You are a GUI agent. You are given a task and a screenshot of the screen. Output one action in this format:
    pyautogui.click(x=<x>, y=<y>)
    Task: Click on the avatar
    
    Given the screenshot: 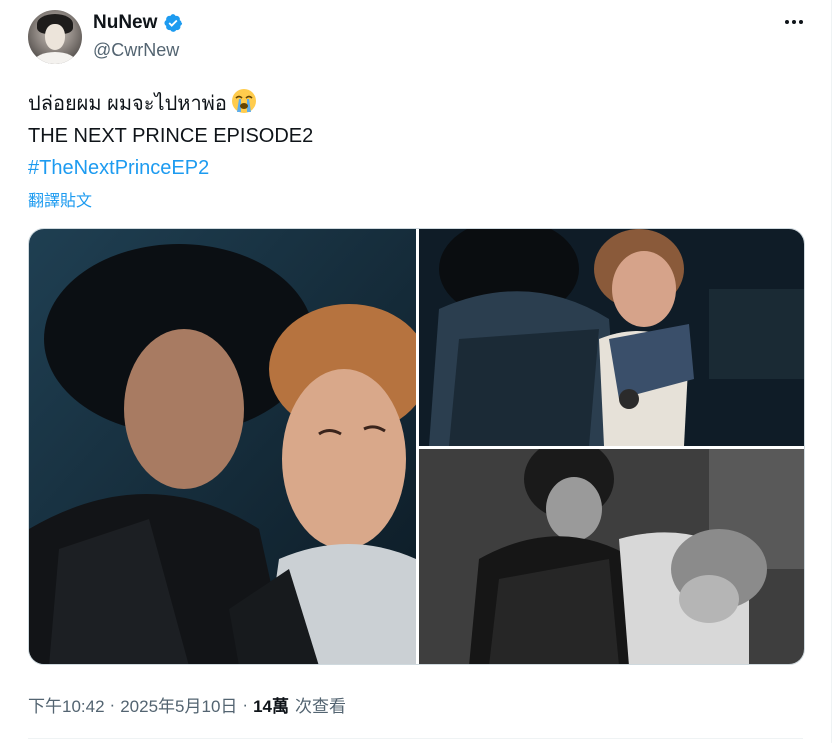 What is the action you would take?
    pyautogui.click(x=55, y=37)
    